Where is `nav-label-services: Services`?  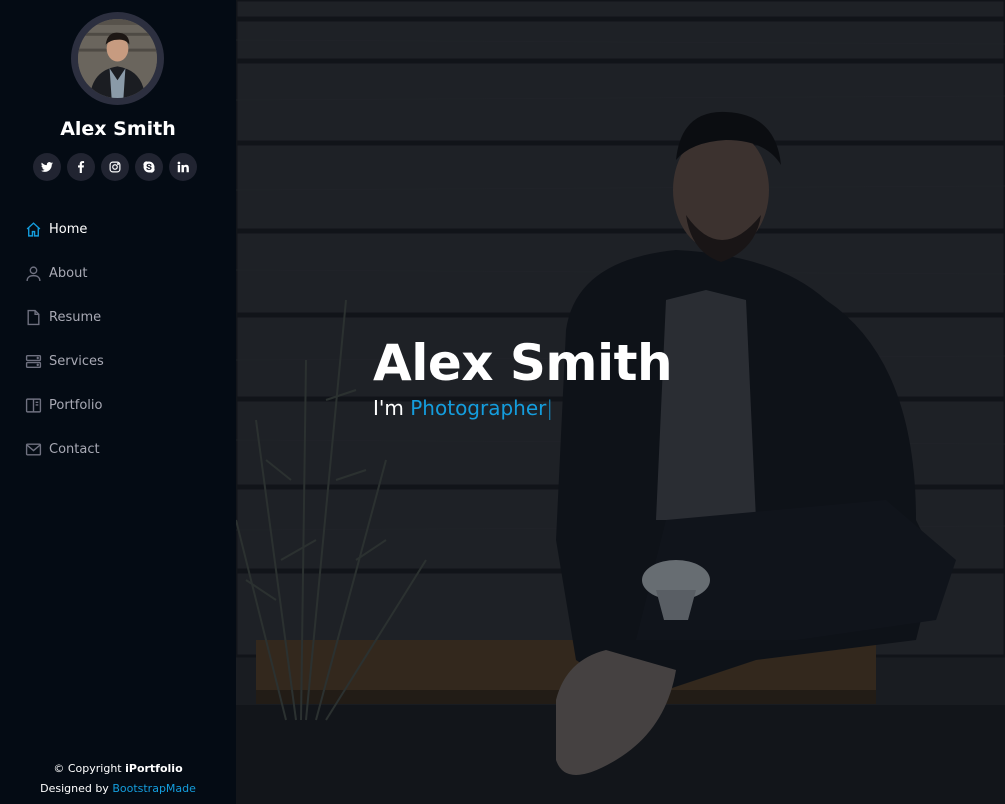 nav-label-services: Services is located at coordinates (76, 361).